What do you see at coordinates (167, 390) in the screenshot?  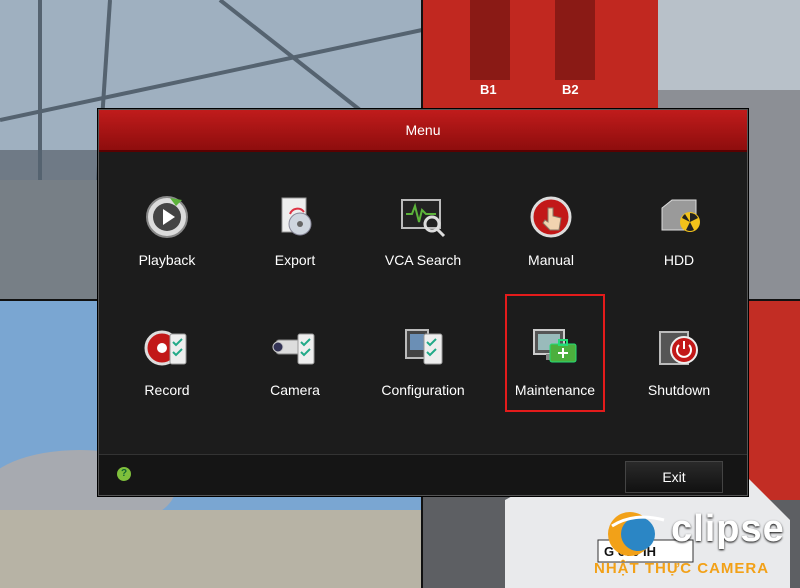 I see `menu-item-label: Record` at bounding box center [167, 390].